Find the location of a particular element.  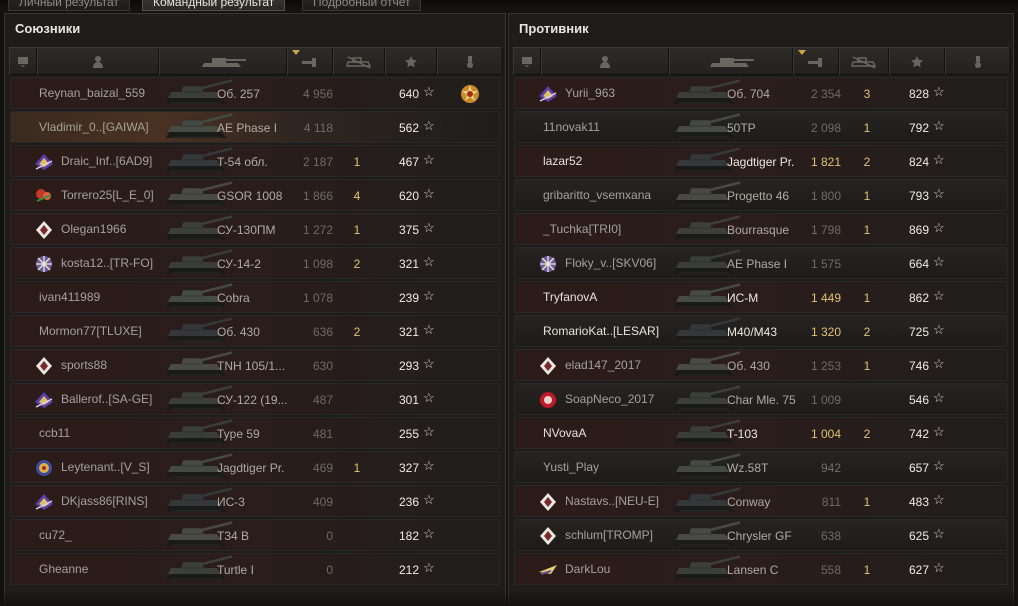

xp-value: 212 is located at coordinates (408, 570).